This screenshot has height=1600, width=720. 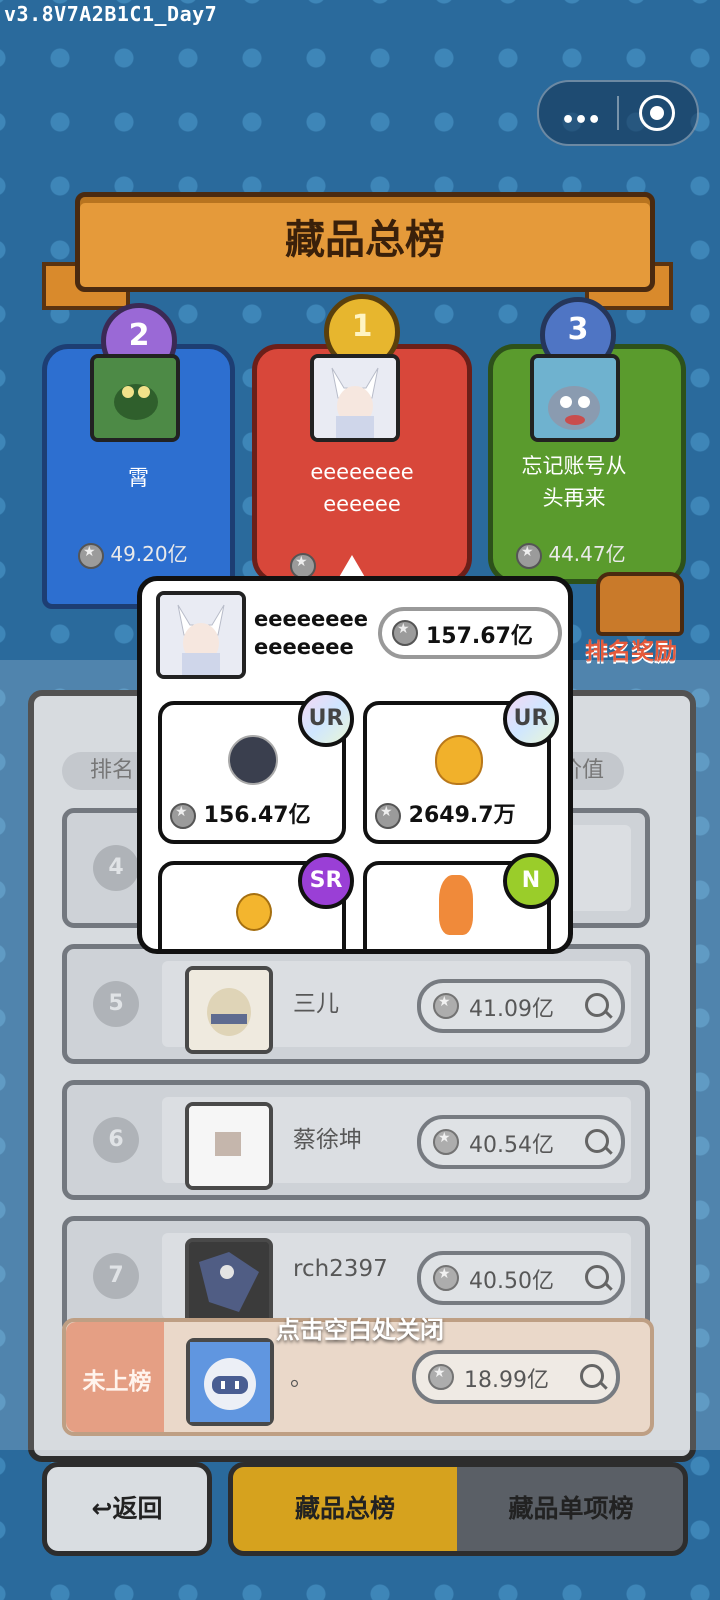 What do you see at coordinates (127, 1509) in the screenshot?
I see `back-button: ↩返回` at bounding box center [127, 1509].